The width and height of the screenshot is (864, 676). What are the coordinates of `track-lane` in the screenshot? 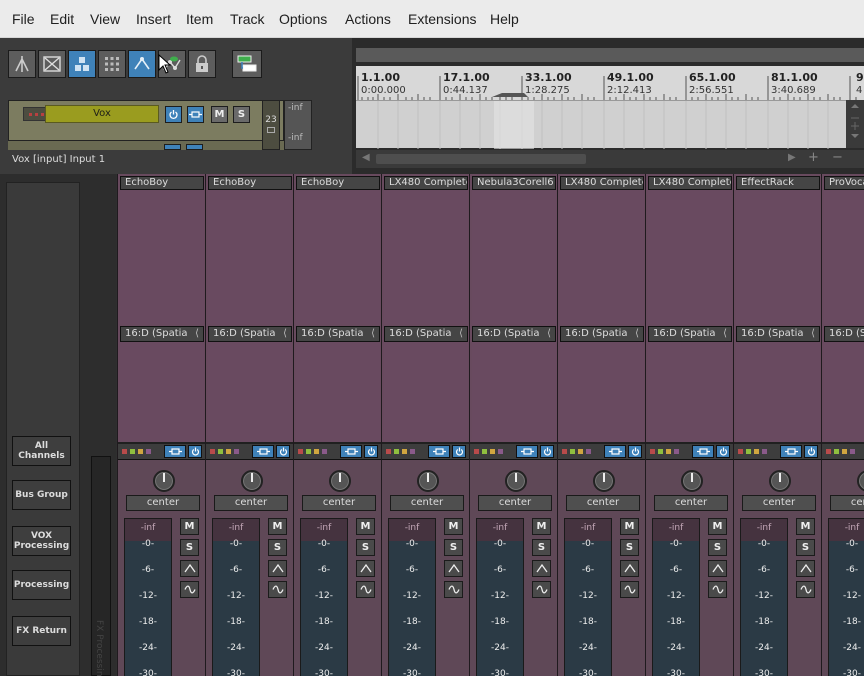 It's located at (610, 124).